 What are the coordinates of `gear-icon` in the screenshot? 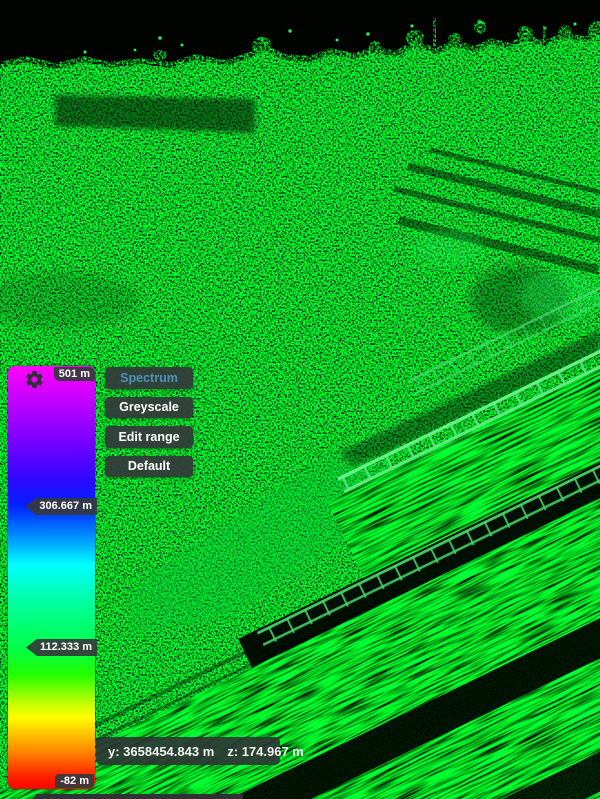 It's located at (34, 379).